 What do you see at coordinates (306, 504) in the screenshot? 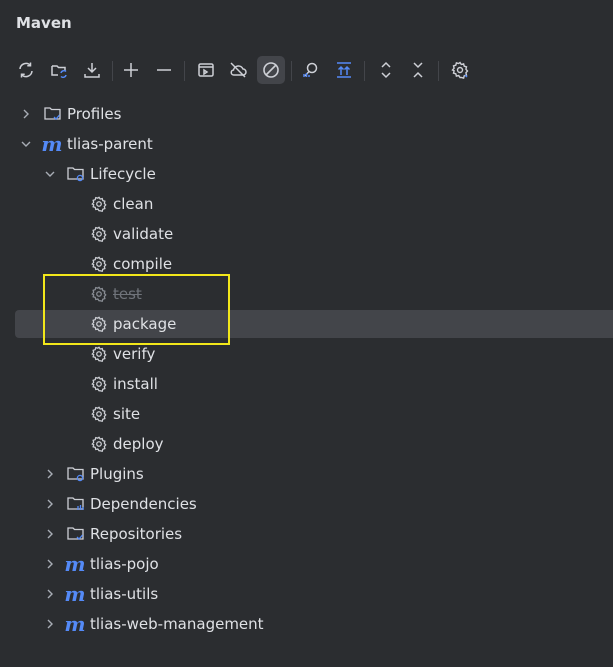
I see `tree-item-dependencies: Dependencies` at bounding box center [306, 504].